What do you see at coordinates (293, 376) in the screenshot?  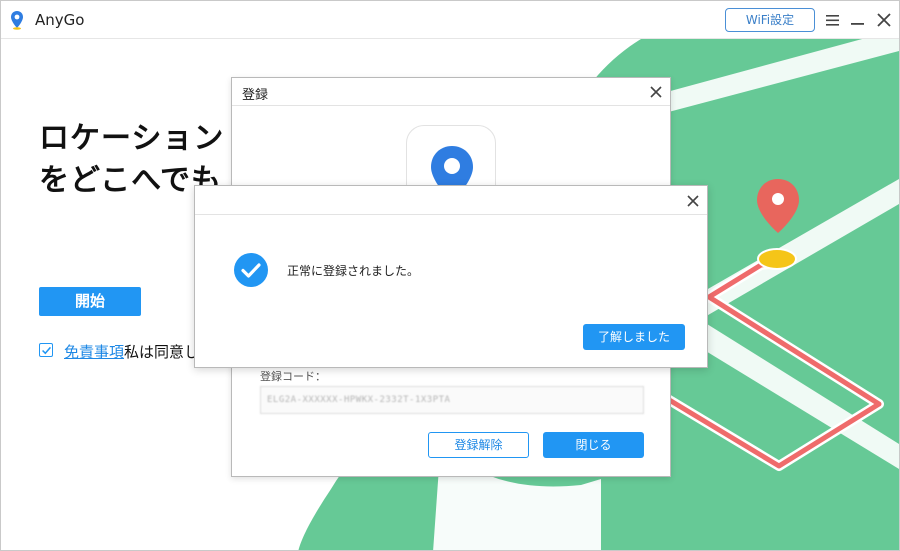 I see `registration-code-label: 登録コード：` at bounding box center [293, 376].